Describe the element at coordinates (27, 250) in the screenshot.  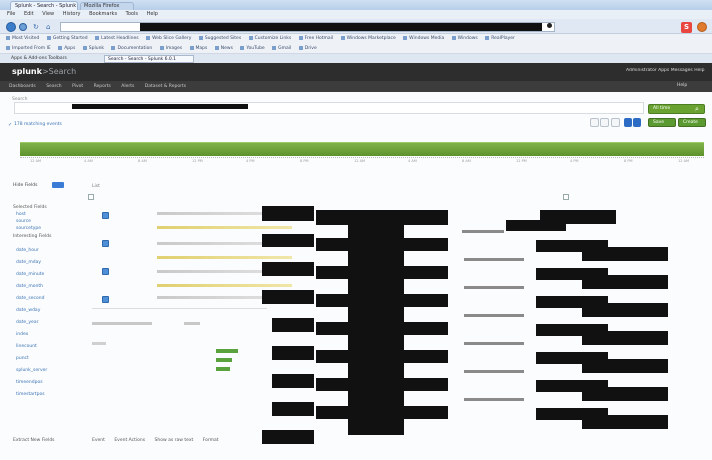
I see `field-link: date_hour` at that location.